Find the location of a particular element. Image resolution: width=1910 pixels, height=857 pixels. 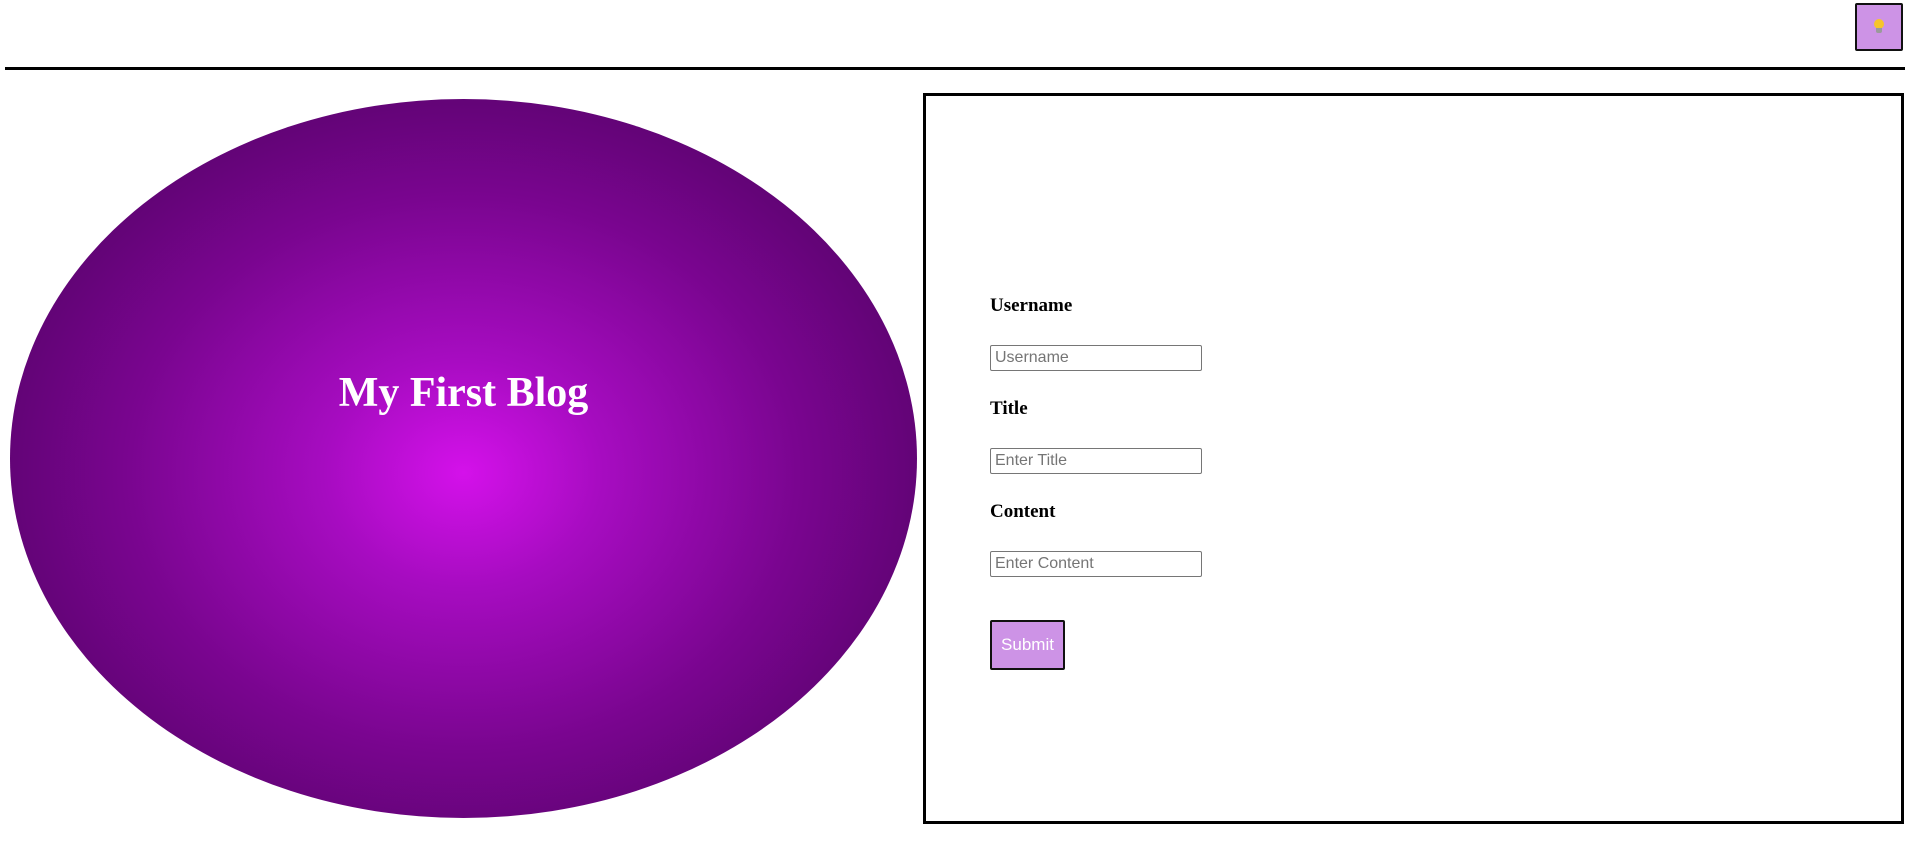

top-bar is located at coordinates (955, 33).